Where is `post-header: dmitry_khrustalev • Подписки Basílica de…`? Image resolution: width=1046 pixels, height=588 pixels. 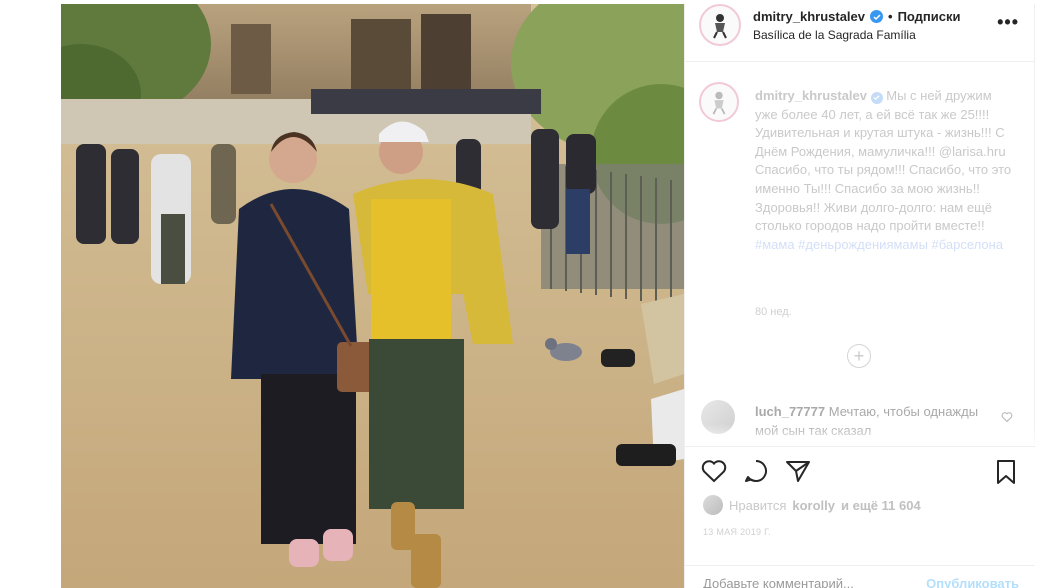
post-header: dmitry_khrustalev • Подписки Basílica de… is located at coordinates (860, 33).